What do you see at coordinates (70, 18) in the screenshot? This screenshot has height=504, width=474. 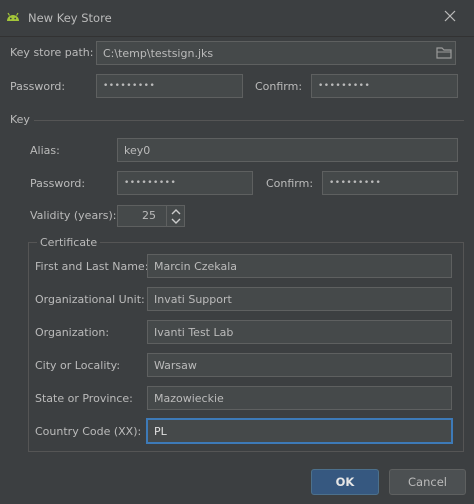 I see `window-title: New Key Store` at bounding box center [70, 18].